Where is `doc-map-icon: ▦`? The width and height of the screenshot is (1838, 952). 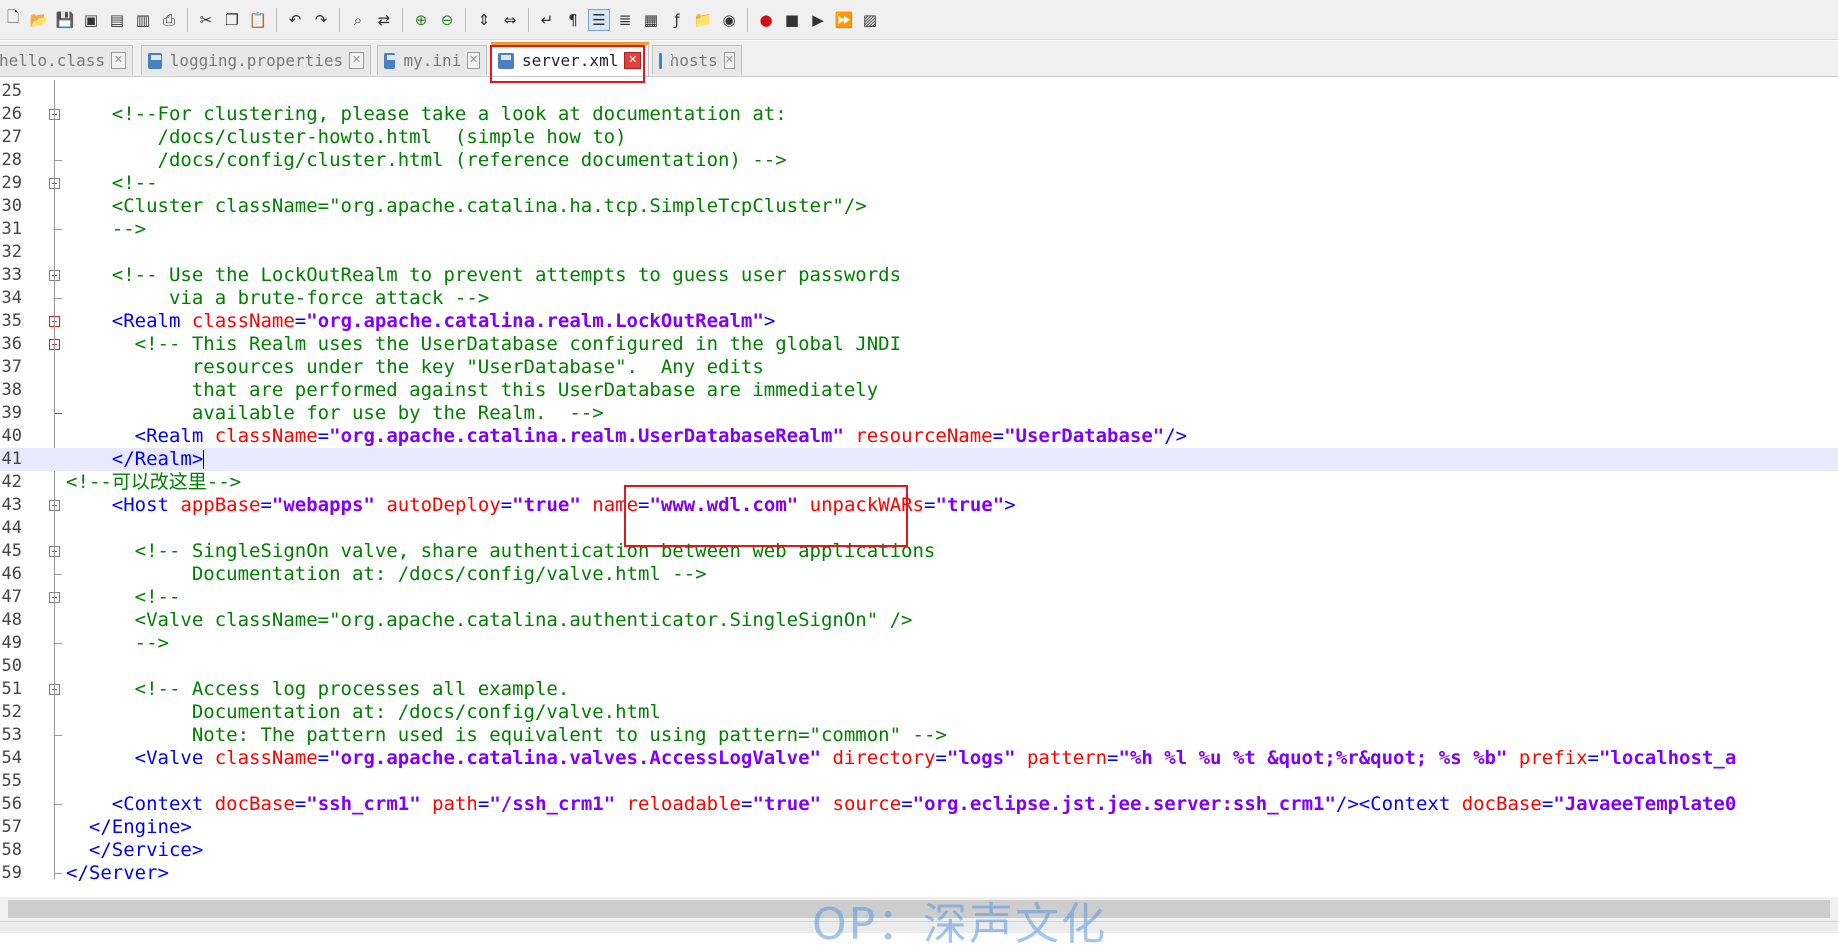
doc-map-icon: ▦ is located at coordinates (651, 20).